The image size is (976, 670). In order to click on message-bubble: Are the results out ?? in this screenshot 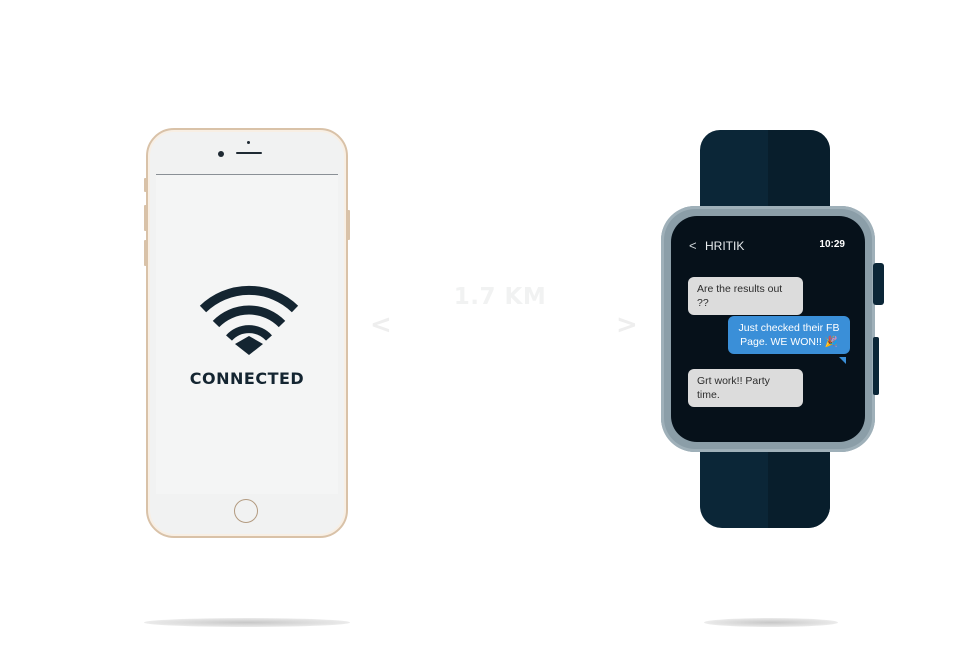, I will do `click(745, 296)`.